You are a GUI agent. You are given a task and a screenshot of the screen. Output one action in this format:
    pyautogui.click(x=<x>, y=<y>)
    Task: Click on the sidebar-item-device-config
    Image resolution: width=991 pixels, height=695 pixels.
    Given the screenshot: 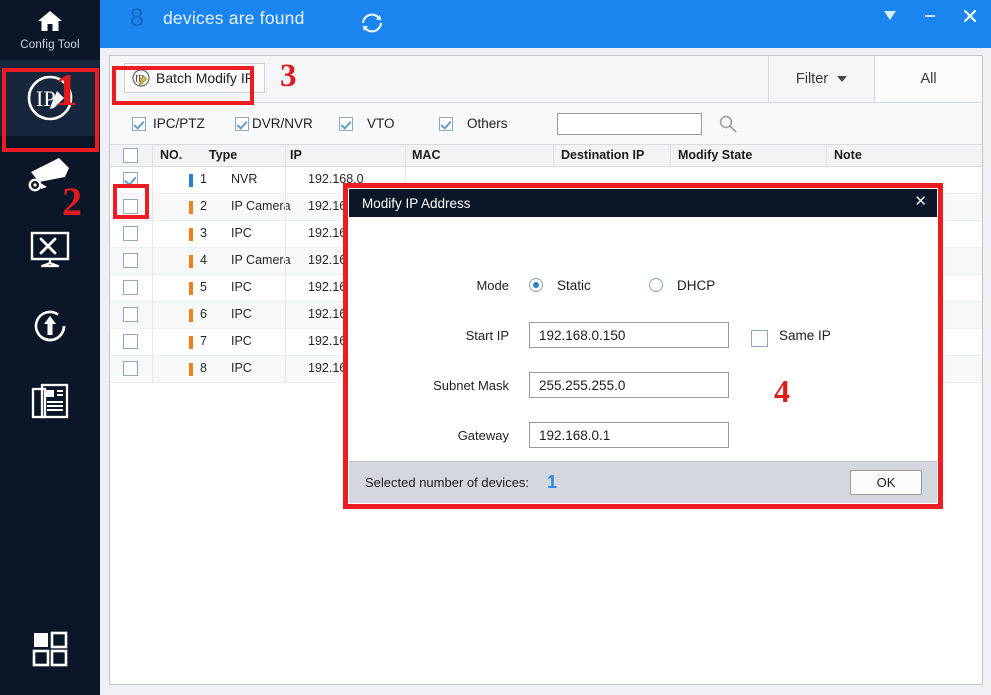 What is the action you would take?
    pyautogui.click(x=50, y=174)
    